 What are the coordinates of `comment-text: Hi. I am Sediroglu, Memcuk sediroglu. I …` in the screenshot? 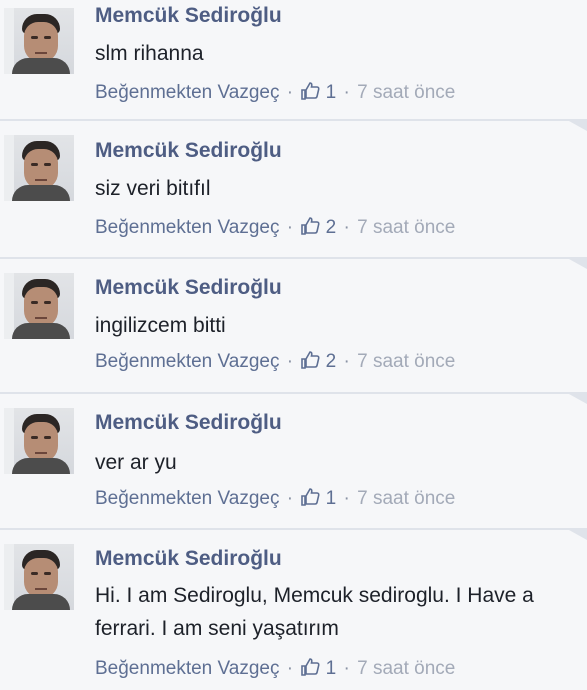 It's located at (314, 612).